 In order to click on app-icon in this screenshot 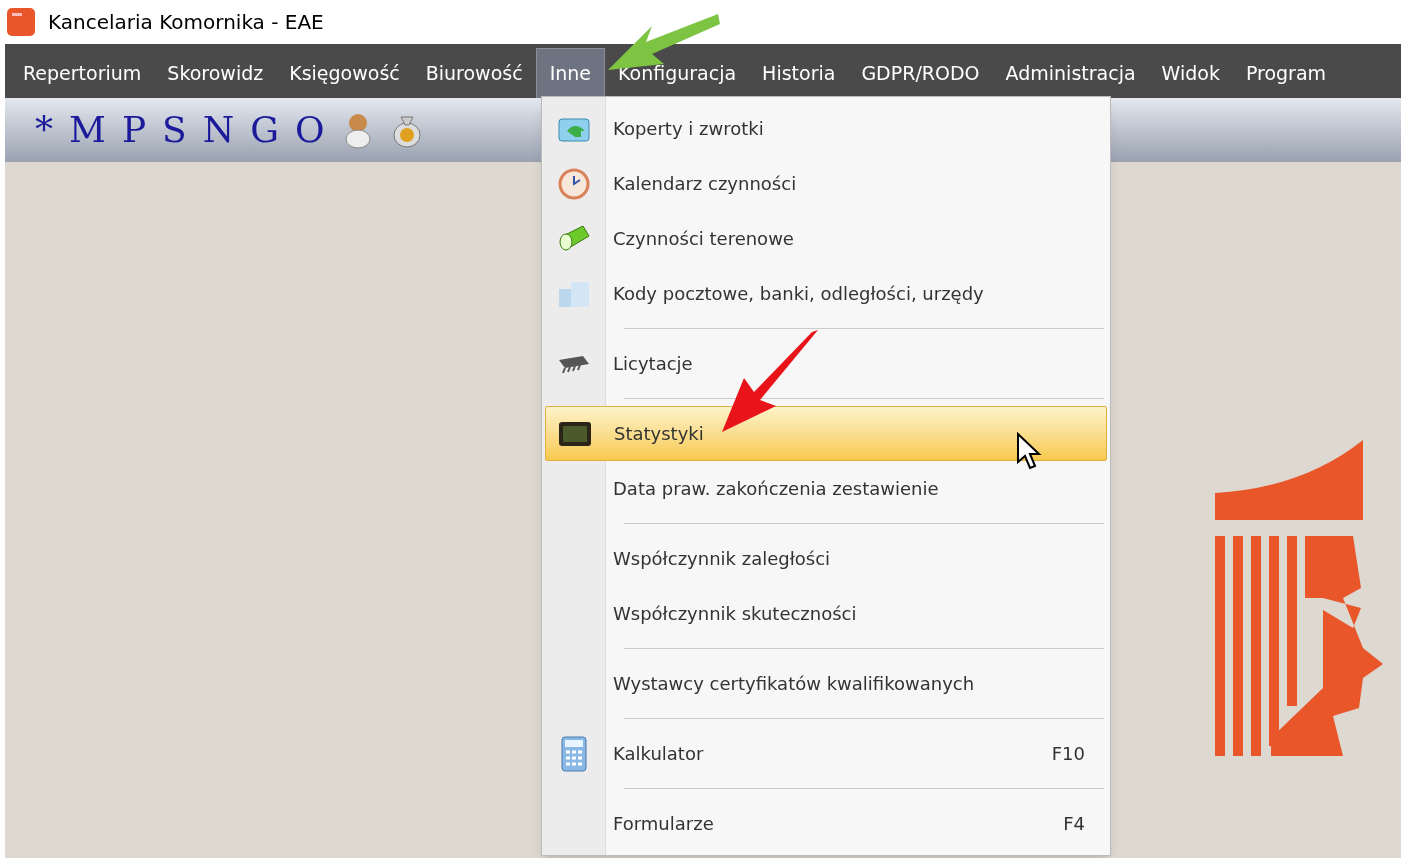, I will do `click(21, 22)`.